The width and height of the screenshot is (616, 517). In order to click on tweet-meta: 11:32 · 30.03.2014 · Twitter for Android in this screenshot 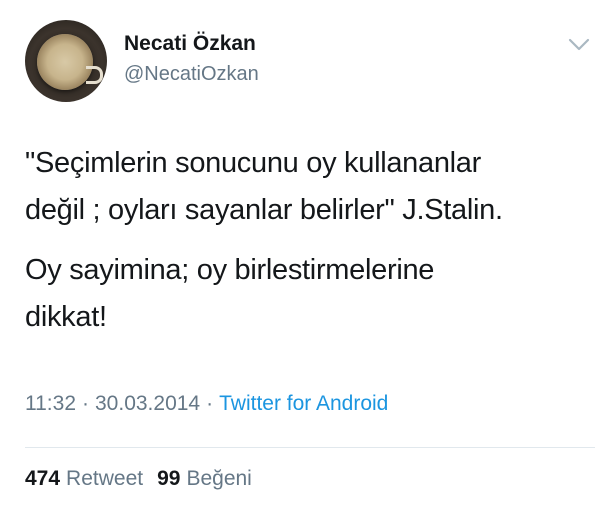, I will do `click(206, 404)`.